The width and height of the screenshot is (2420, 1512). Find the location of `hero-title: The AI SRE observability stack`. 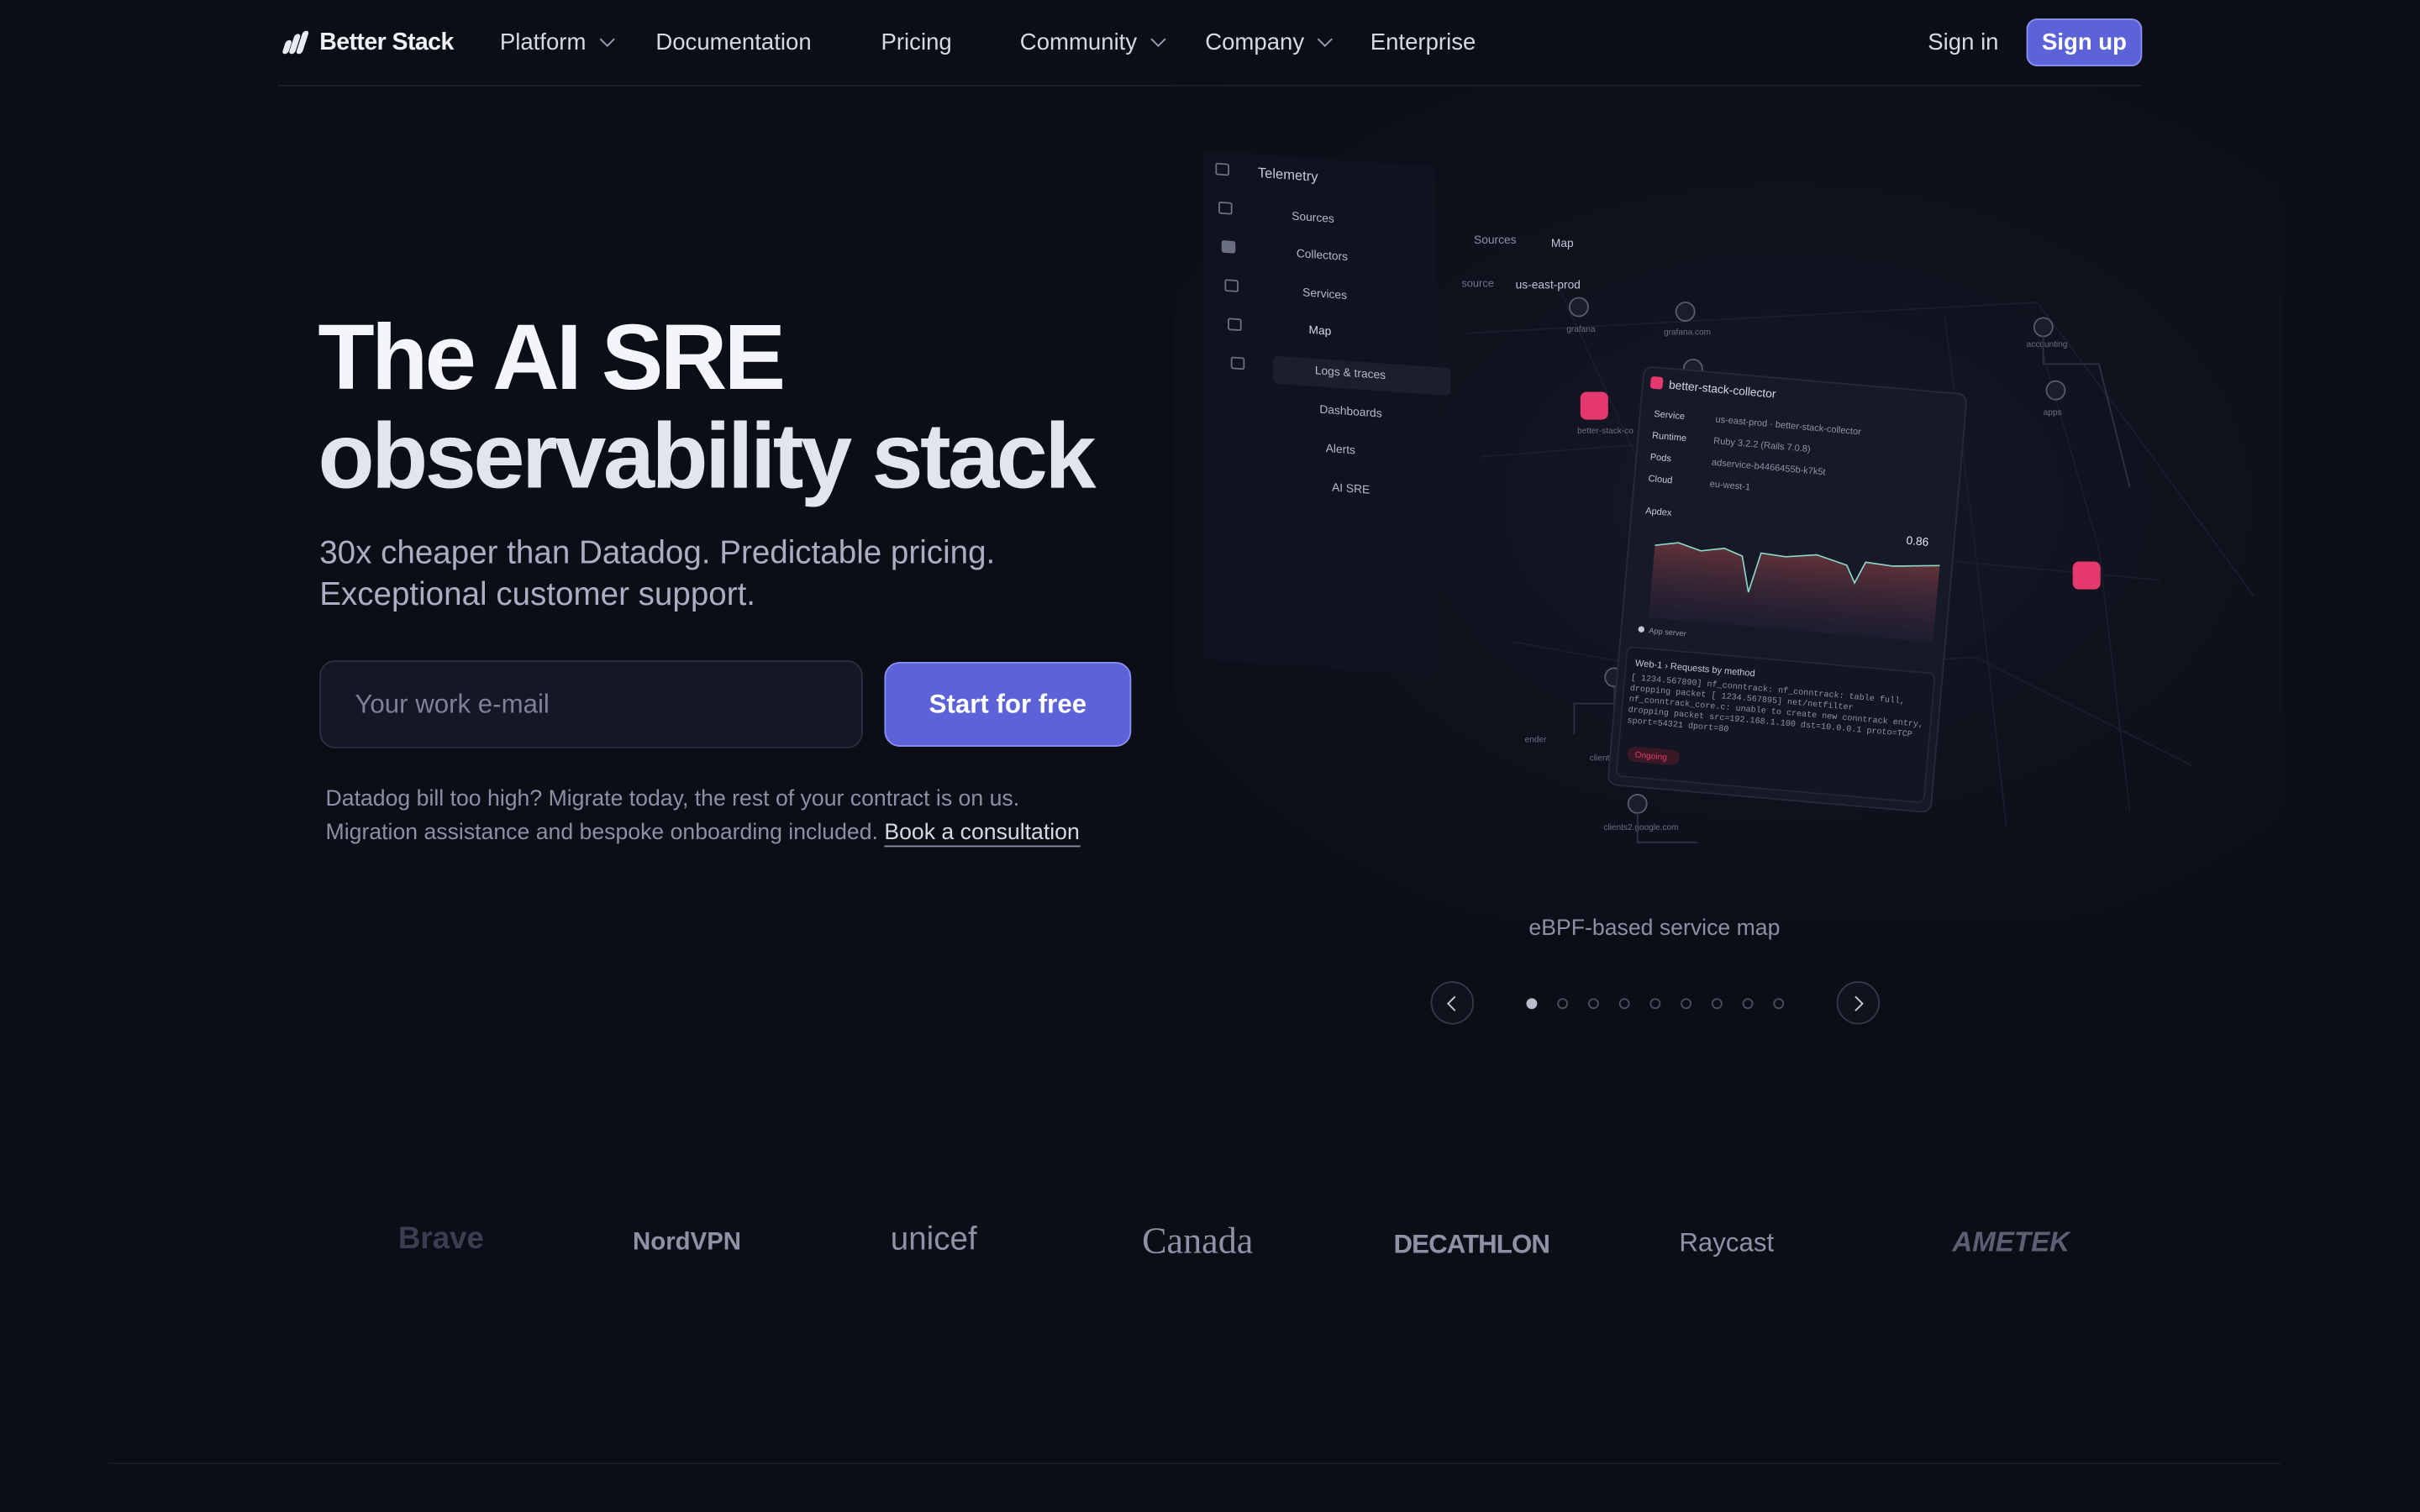

hero-title: The AI SRE observability stack is located at coordinates (707, 406).